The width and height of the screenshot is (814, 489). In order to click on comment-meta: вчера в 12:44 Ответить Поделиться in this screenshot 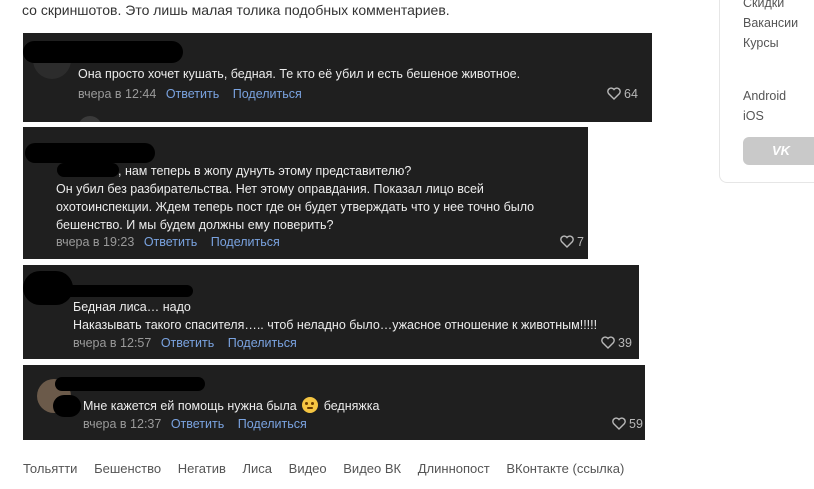, I will do `click(195, 94)`.